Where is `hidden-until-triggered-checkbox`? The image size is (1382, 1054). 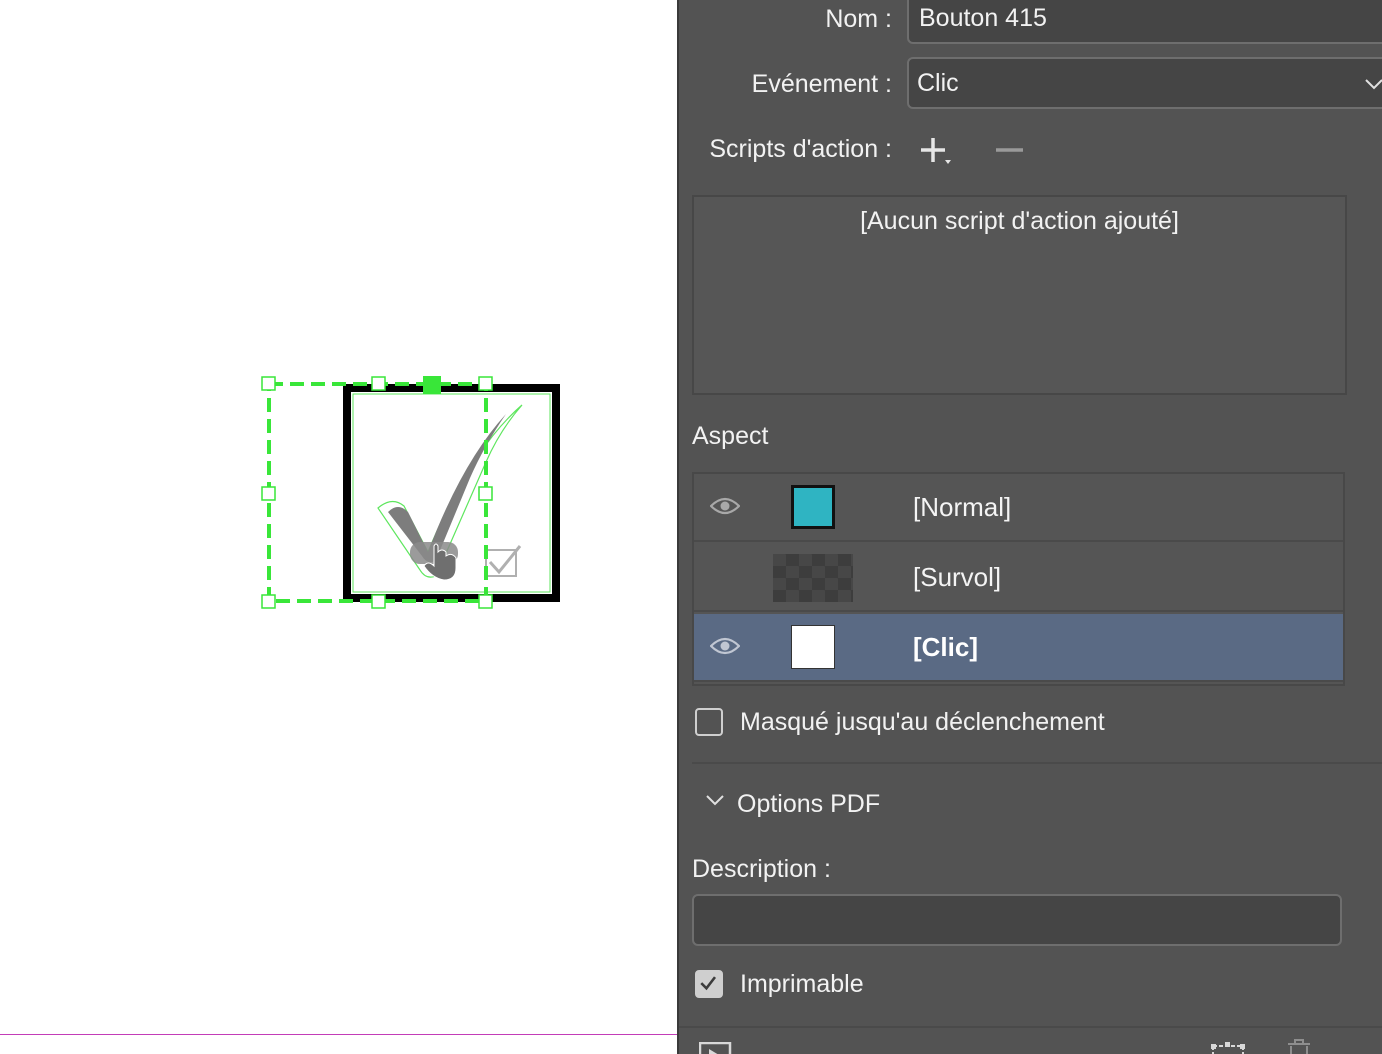 hidden-until-triggered-checkbox is located at coordinates (709, 722).